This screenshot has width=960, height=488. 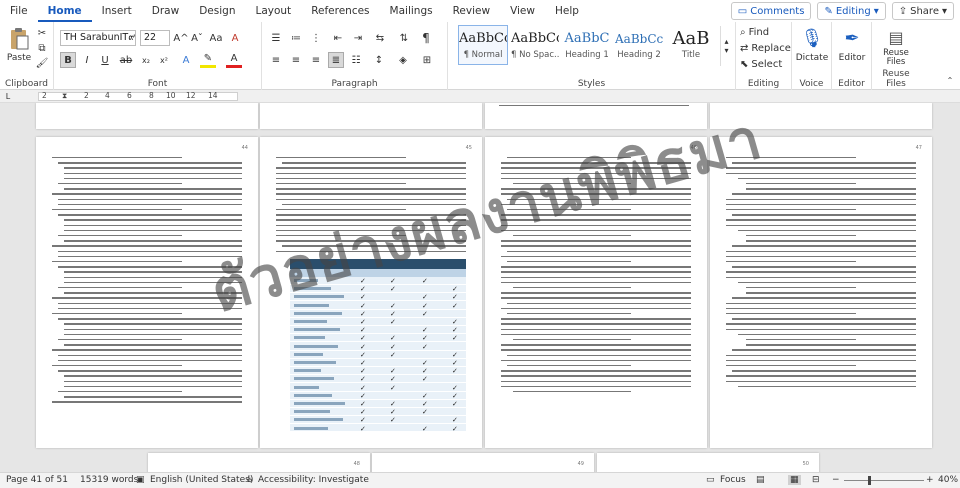 I want to click on microphone-icon: 🎙, so click(x=812, y=38).